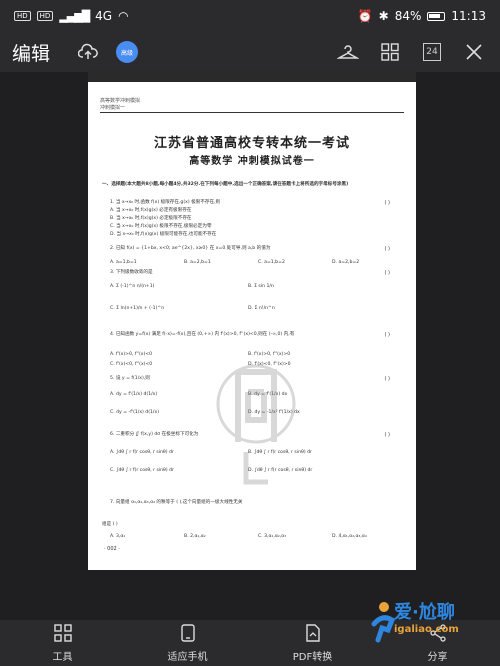 The height and width of the screenshot is (666, 500). I want to click on grid-icon, so click(390, 52).